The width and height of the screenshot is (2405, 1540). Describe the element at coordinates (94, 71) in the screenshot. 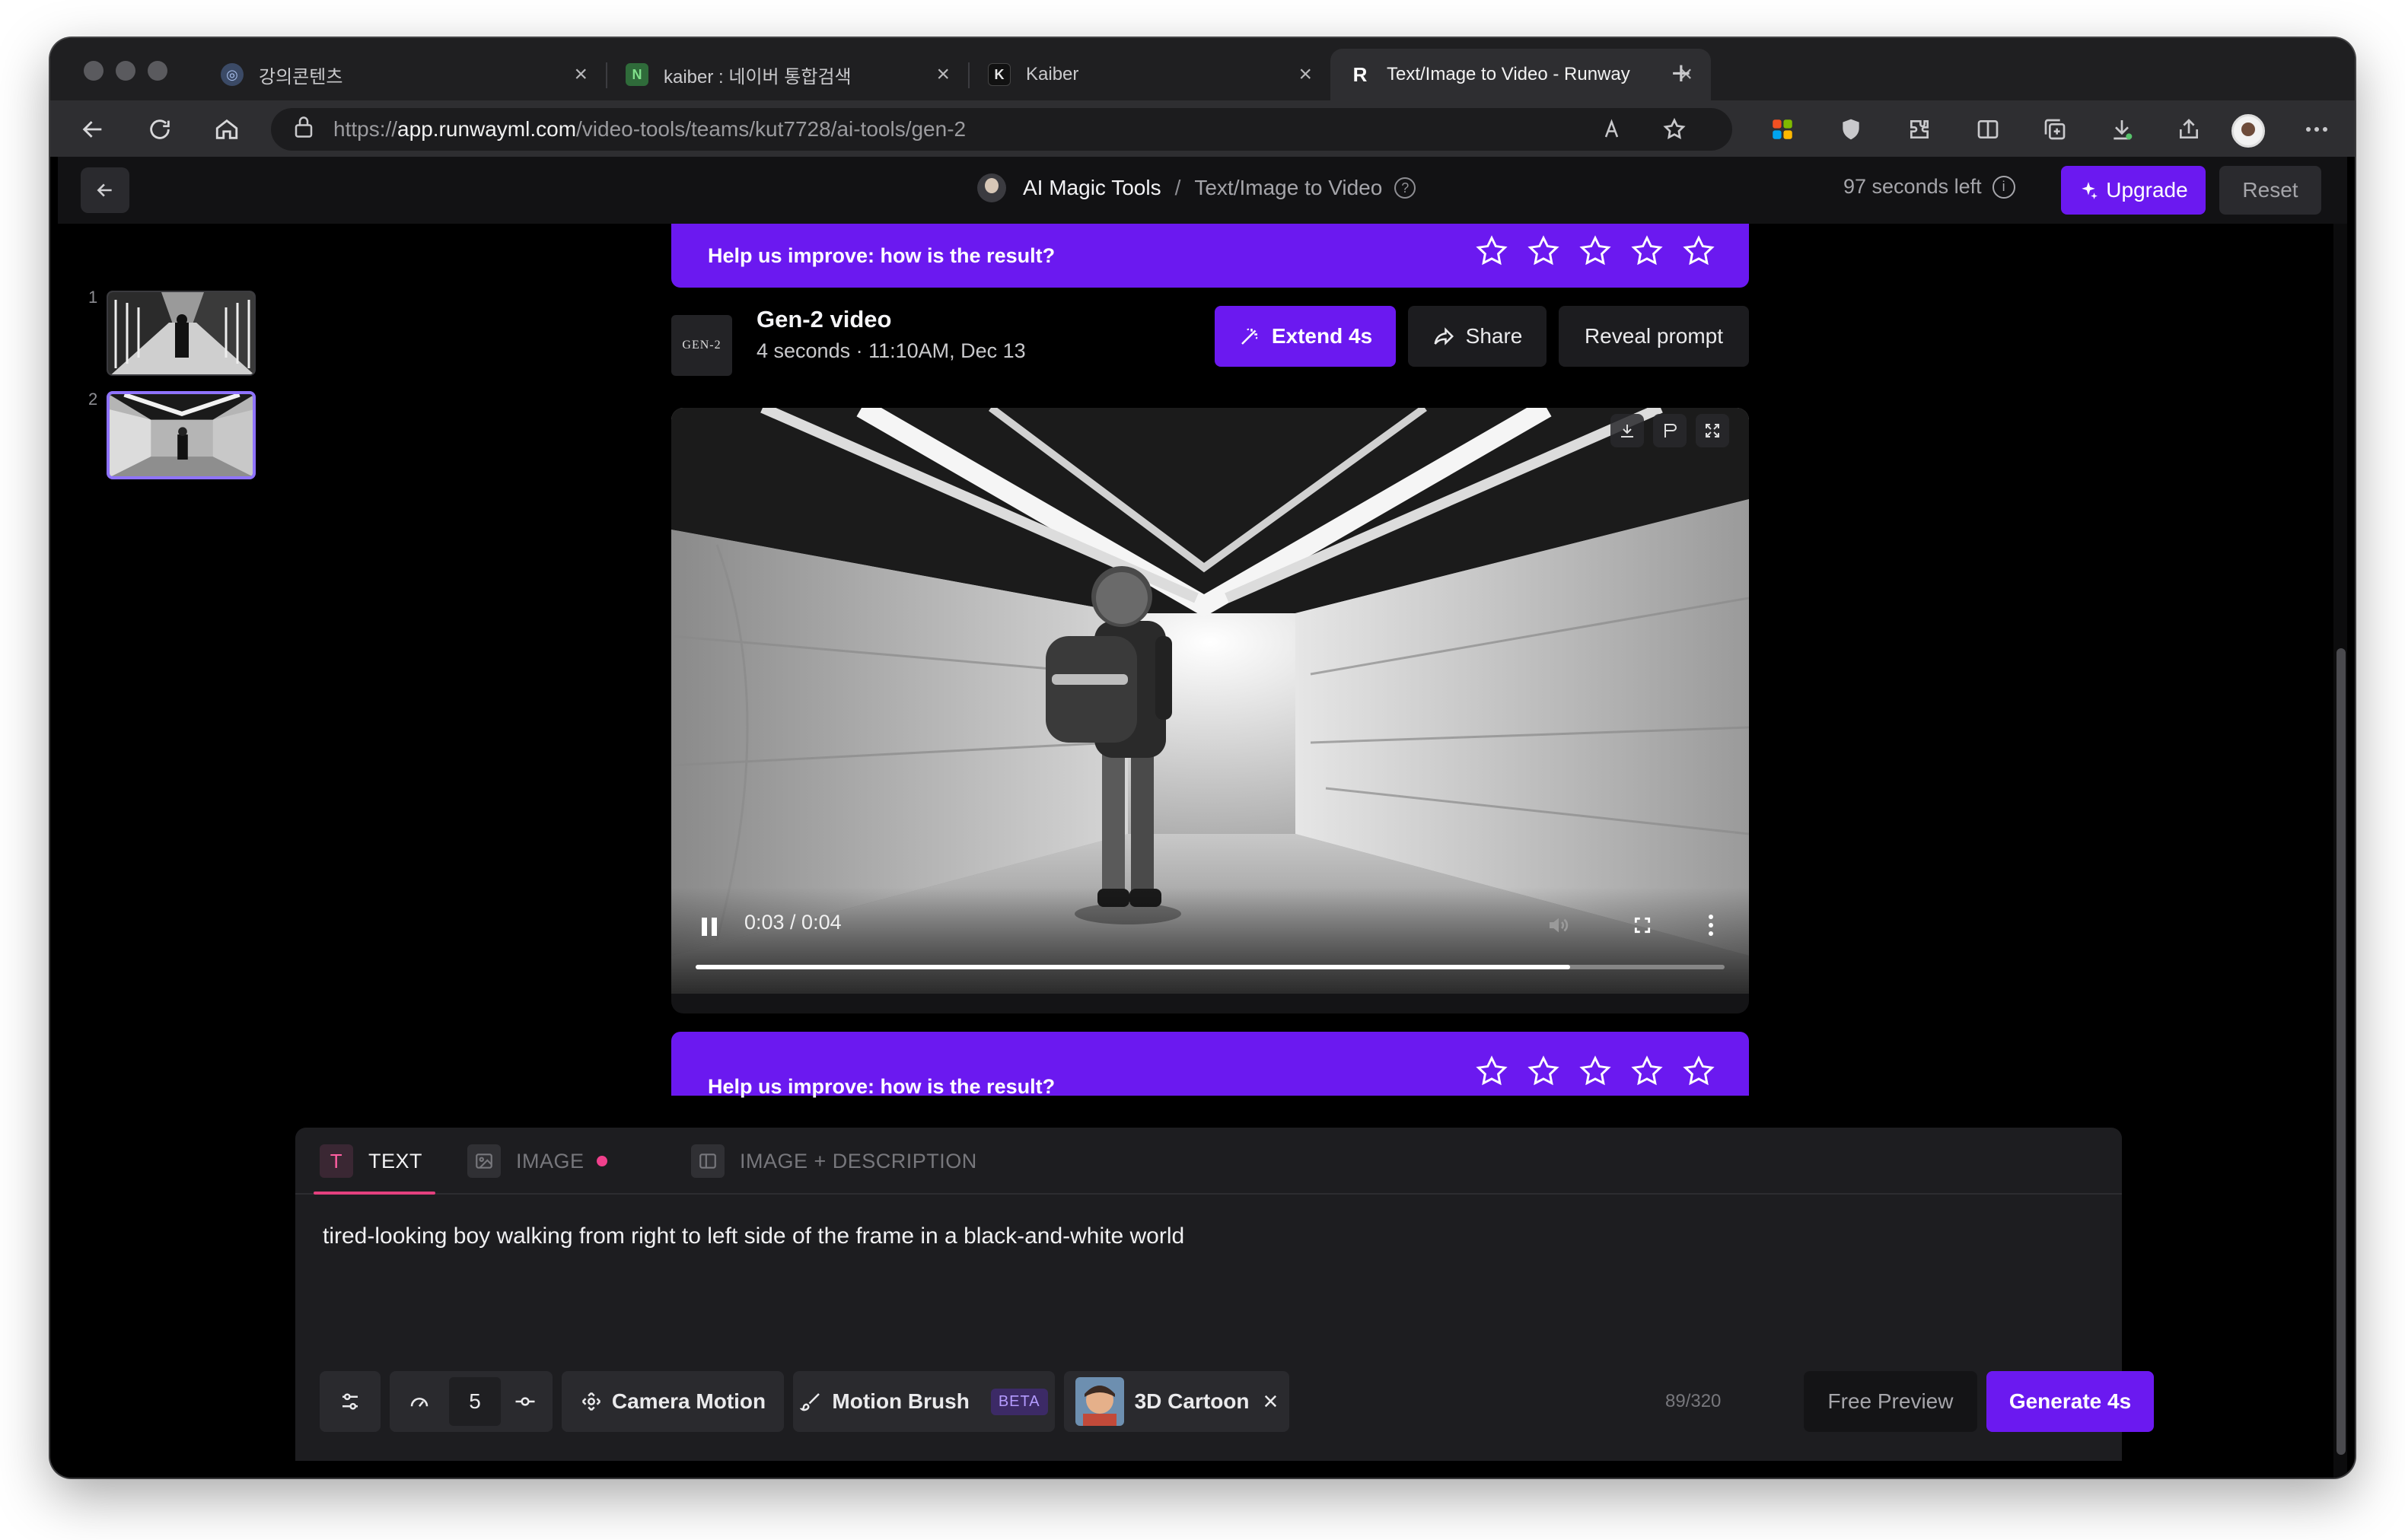

I see `close-window-button` at that location.